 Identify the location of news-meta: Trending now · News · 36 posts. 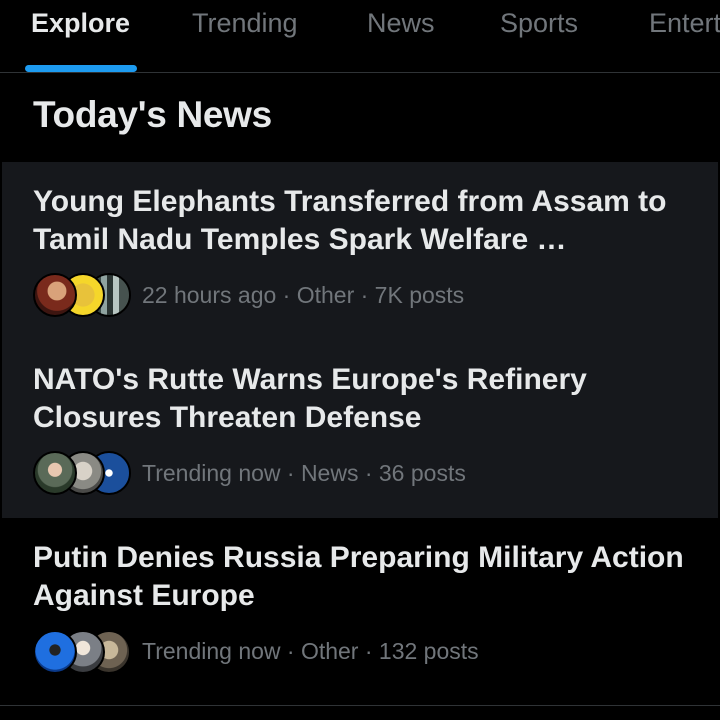
(304, 473).